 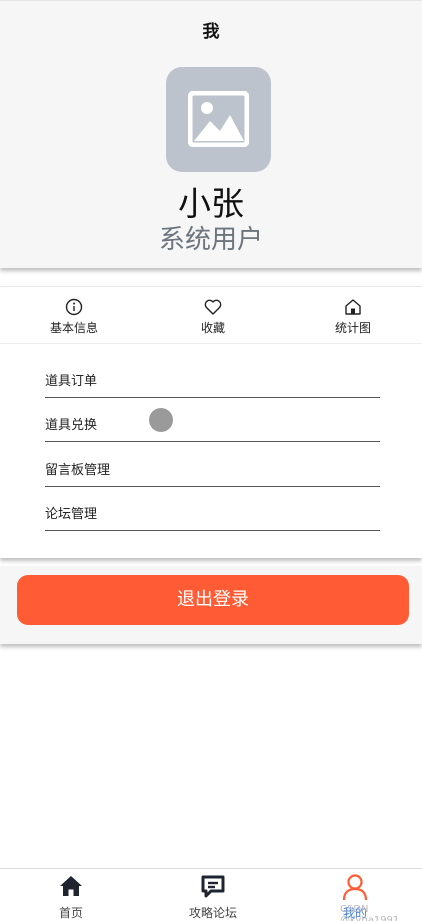 I want to click on tab-home: 首页, so click(x=71, y=897).